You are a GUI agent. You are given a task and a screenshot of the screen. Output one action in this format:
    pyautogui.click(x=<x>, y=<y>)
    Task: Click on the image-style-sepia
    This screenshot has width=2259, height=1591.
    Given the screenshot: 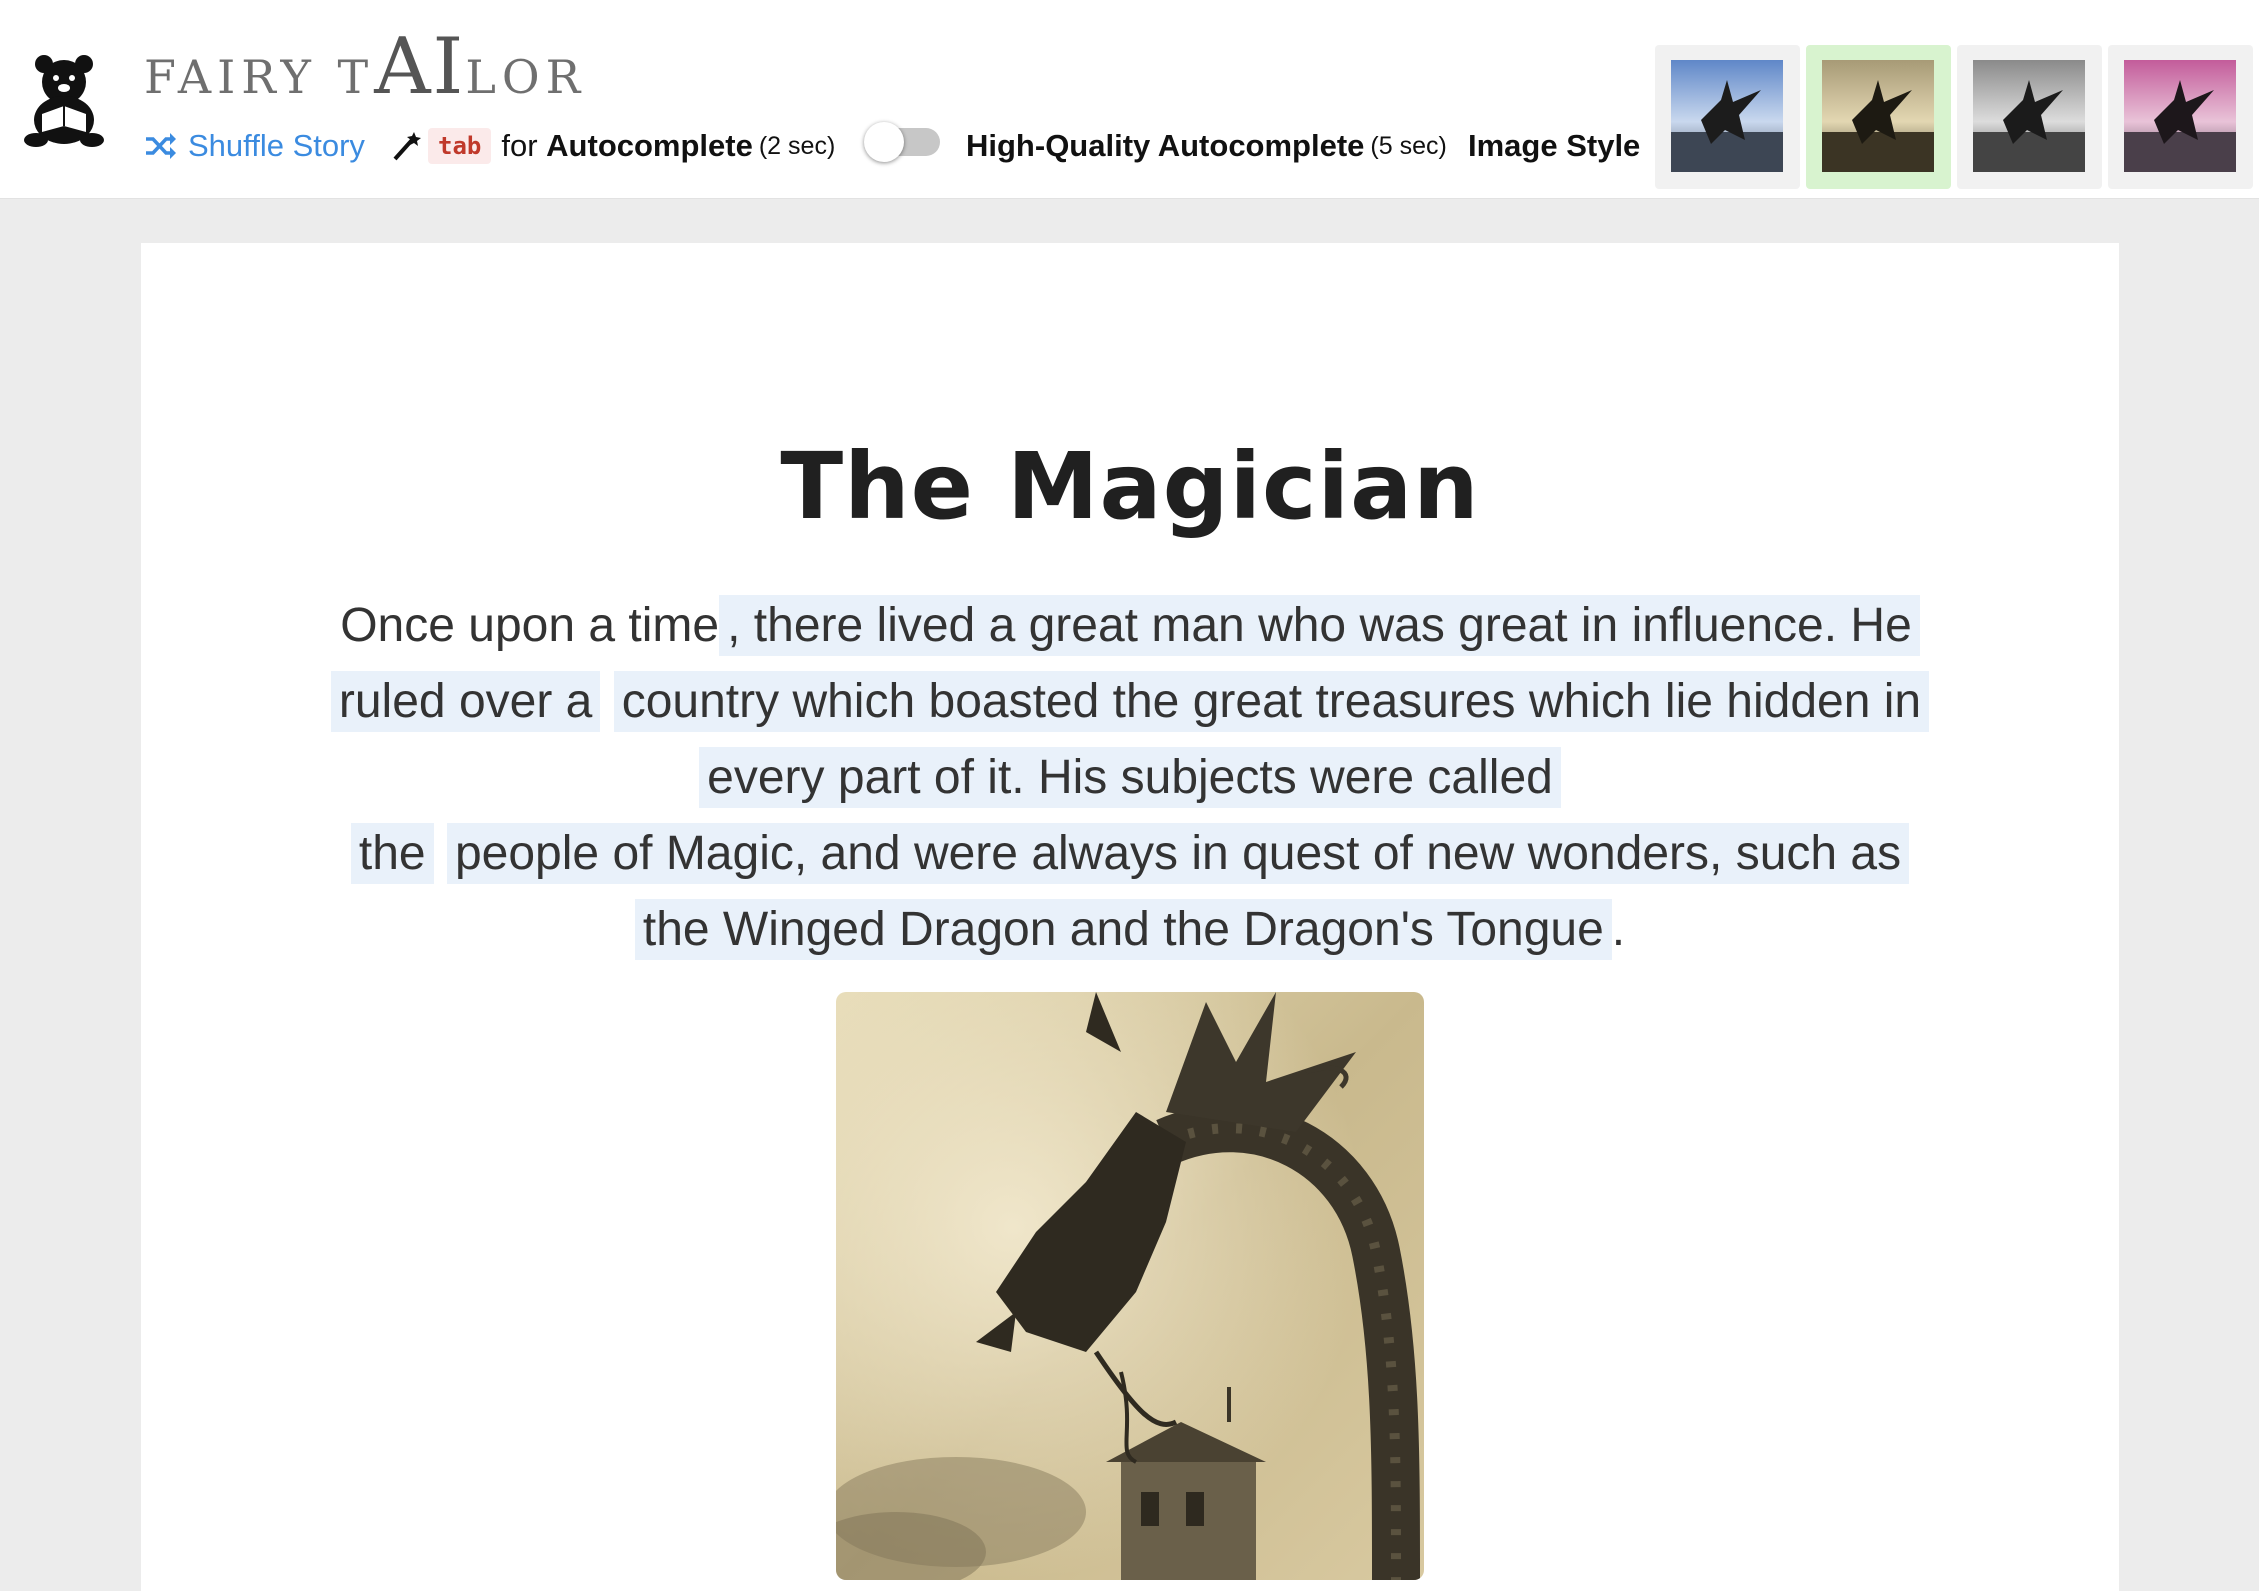 What is the action you would take?
    pyautogui.click(x=1878, y=117)
    